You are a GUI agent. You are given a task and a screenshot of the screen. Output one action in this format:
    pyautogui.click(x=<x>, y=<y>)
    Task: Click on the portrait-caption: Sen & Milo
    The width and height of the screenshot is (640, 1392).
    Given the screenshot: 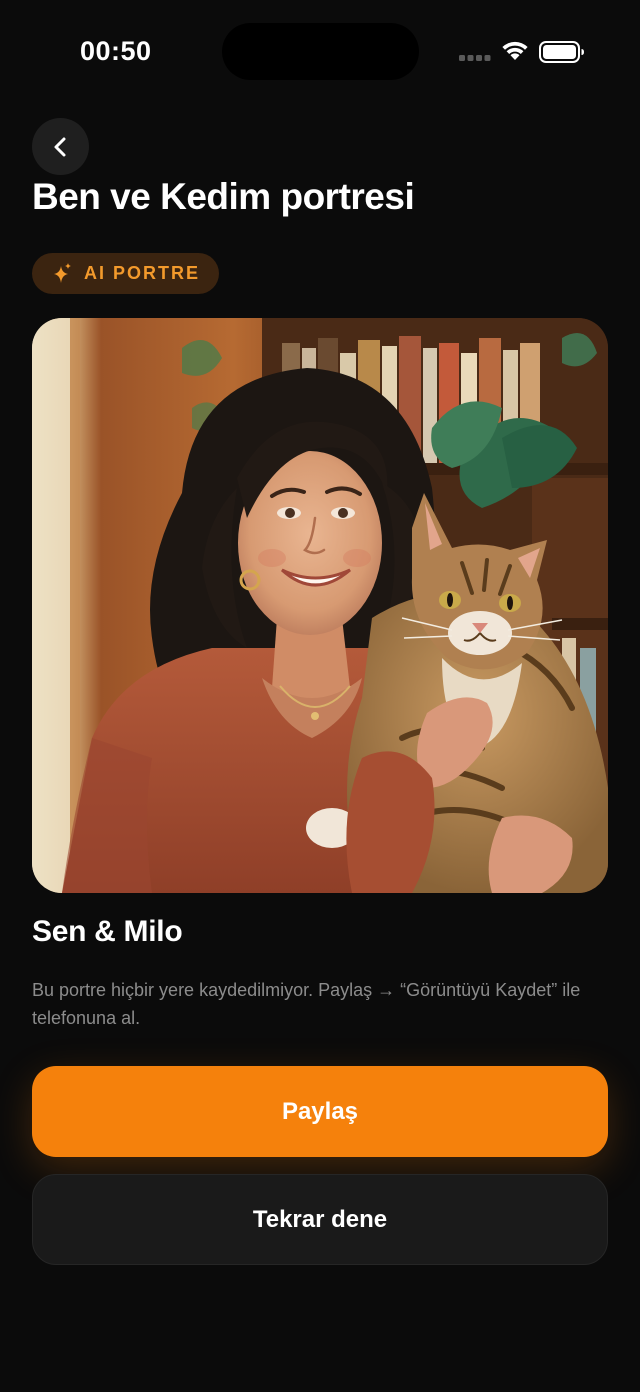 What is the action you would take?
    pyautogui.click(x=107, y=931)
    